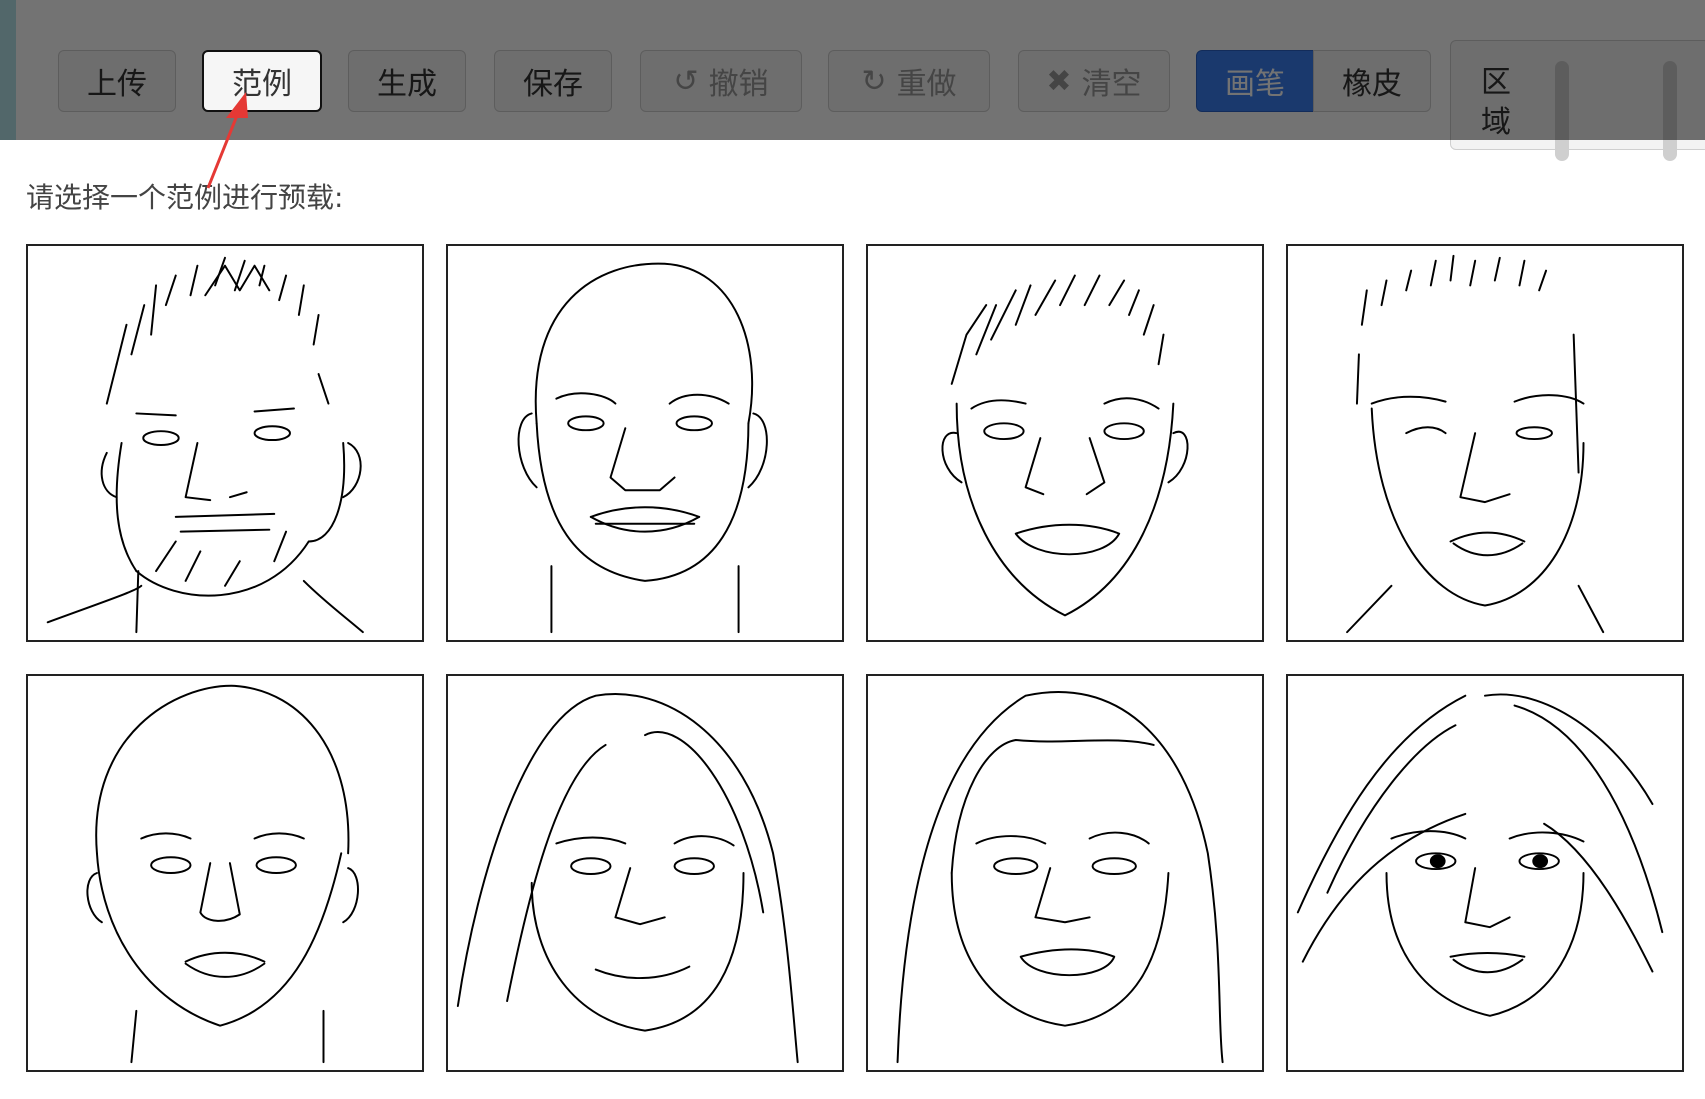 The image size is (1705, 1099). I want to click on undo-button: ↺ 撤销, so click(721, 81).